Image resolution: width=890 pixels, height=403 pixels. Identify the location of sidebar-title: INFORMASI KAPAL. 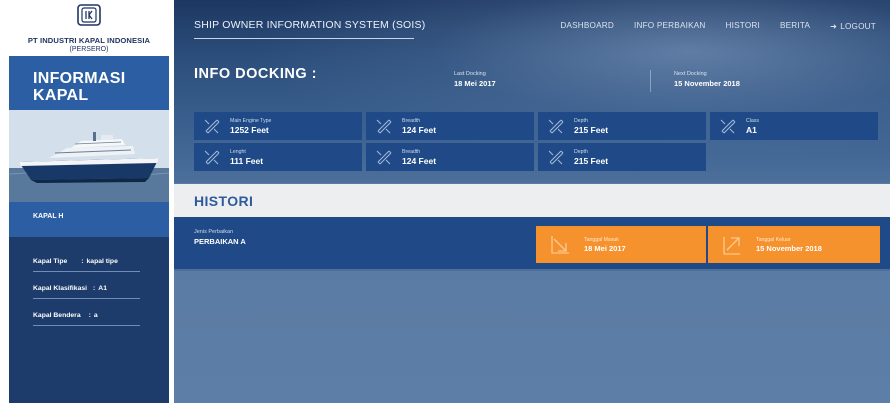
(79, 87).